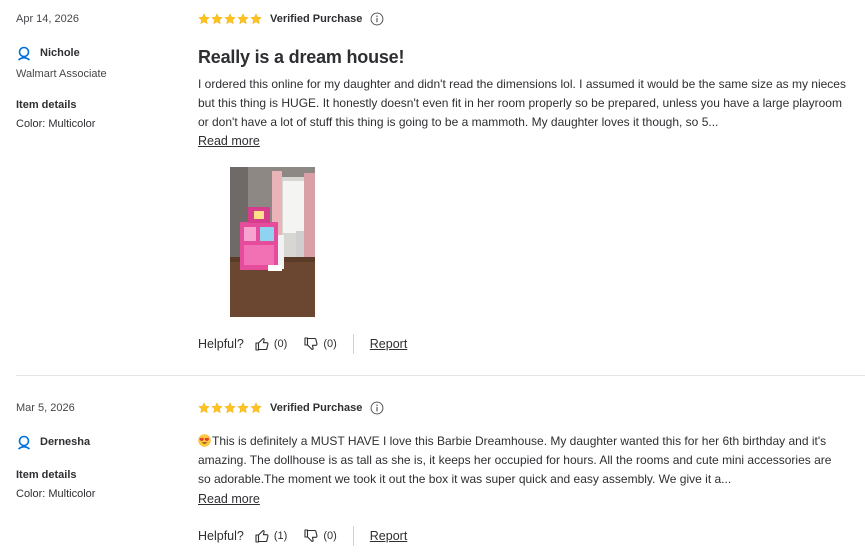 This screenshot has width=865, height=552. I want to click on heart-eyes-emoji, so click(204, 440).